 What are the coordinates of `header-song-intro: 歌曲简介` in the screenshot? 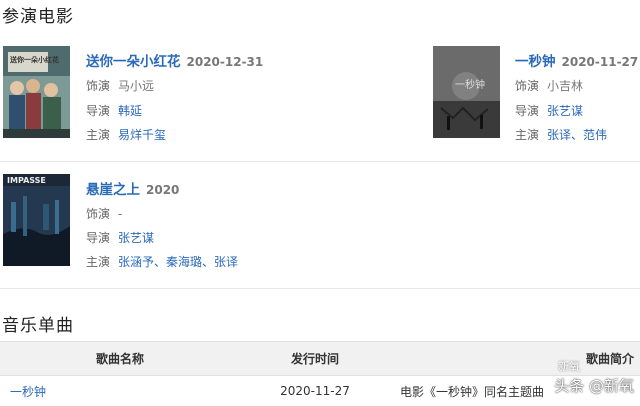 It's located at (515, 359).